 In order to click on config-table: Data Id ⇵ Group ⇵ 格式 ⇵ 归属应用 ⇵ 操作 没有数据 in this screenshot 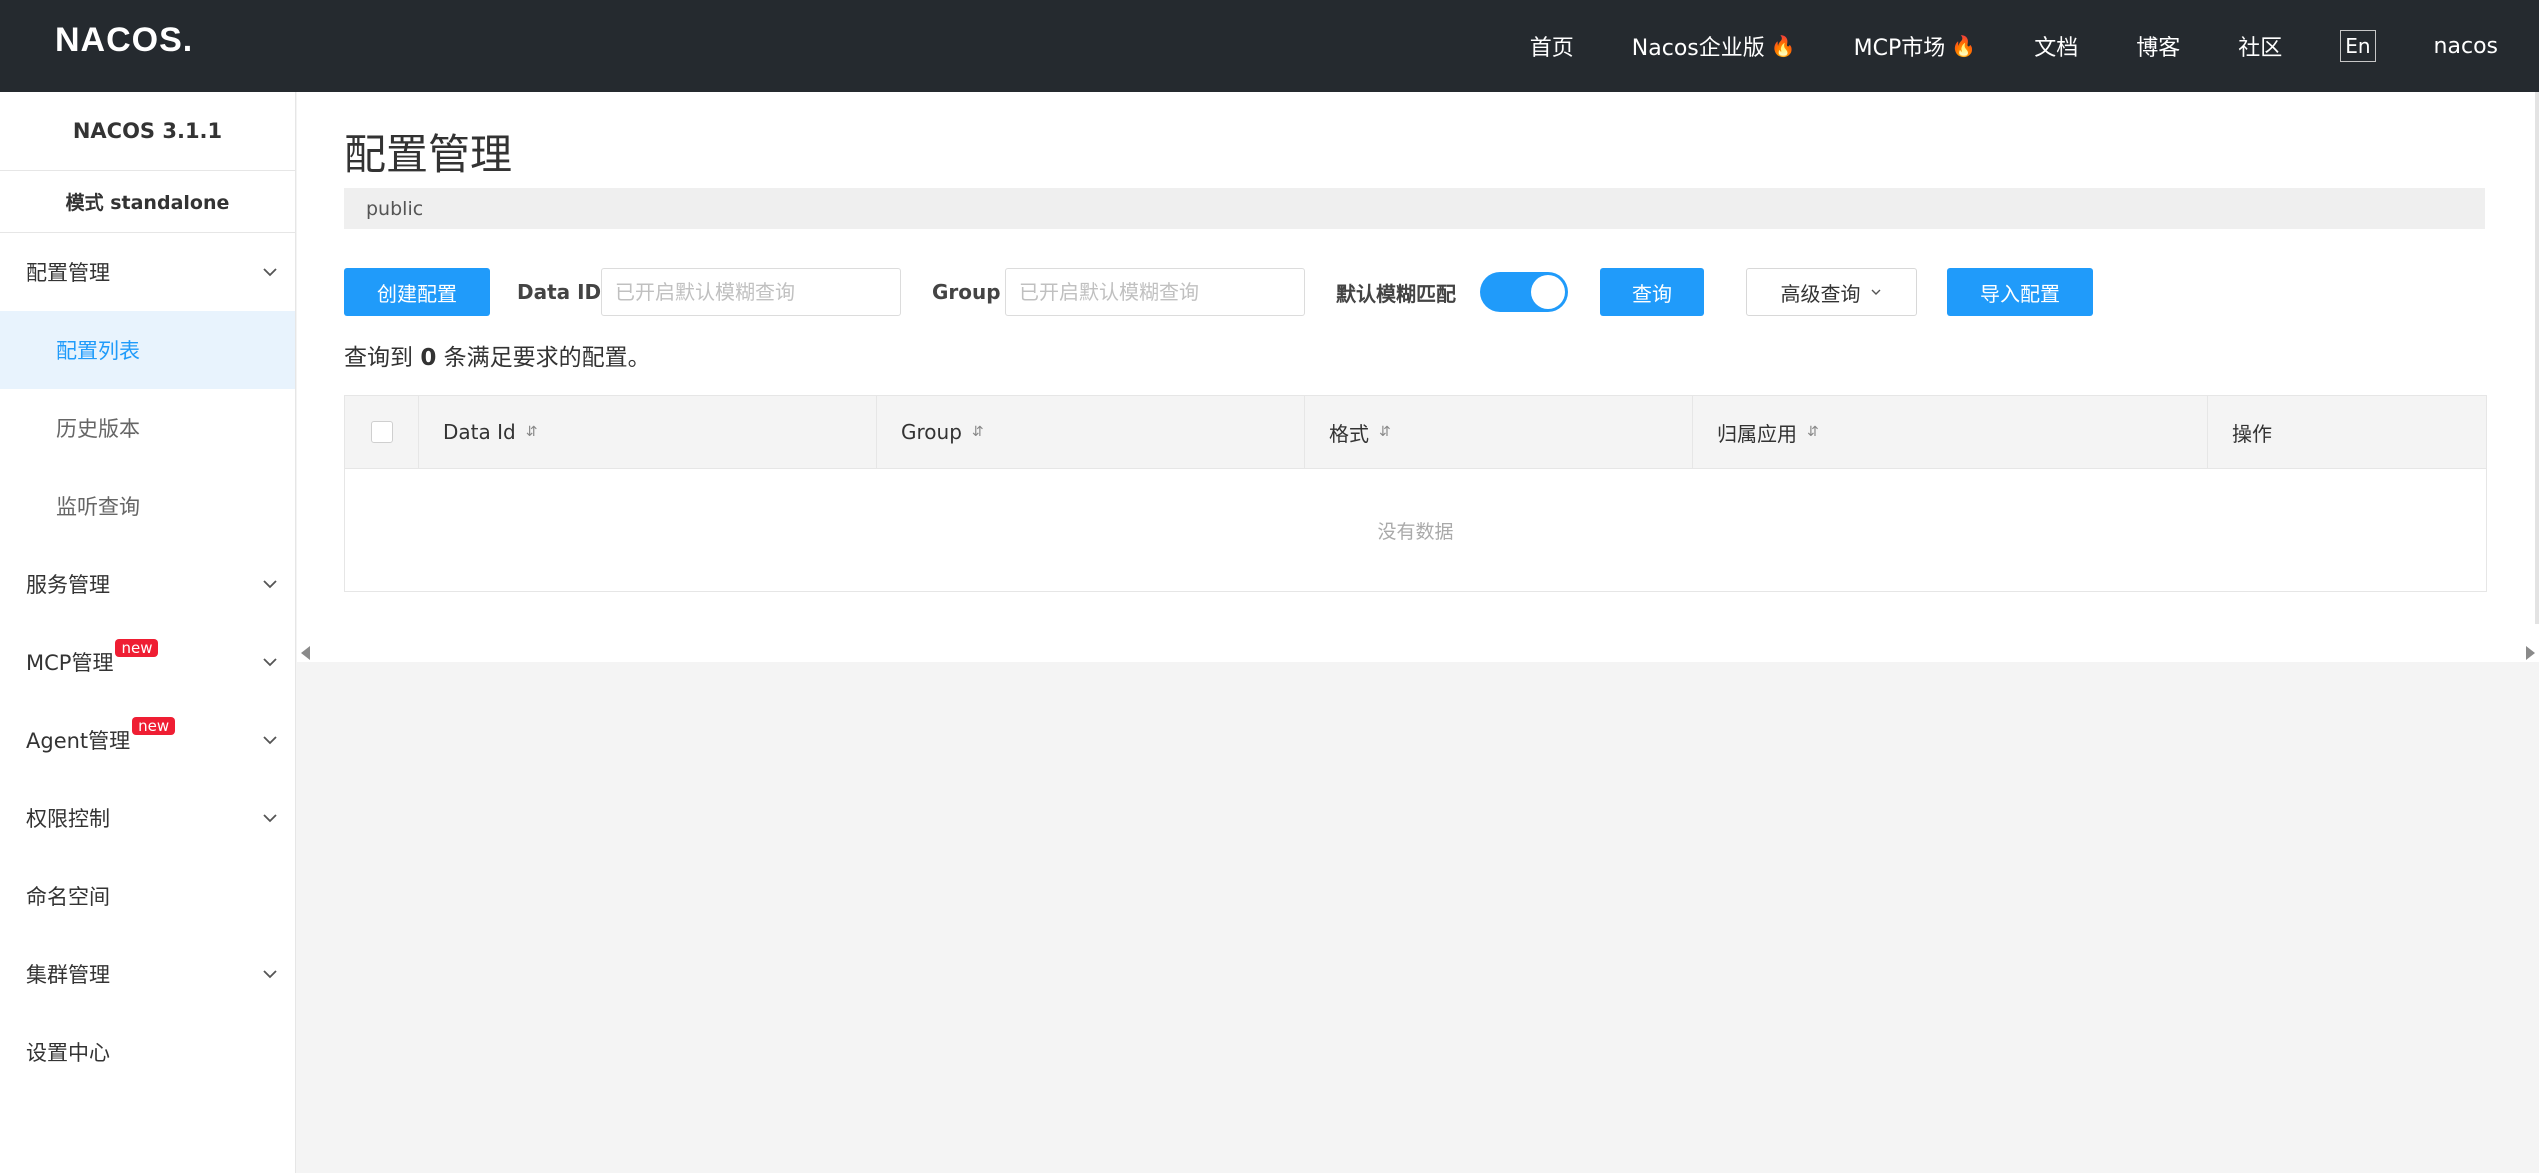, I will do `click(1415, 493)`.